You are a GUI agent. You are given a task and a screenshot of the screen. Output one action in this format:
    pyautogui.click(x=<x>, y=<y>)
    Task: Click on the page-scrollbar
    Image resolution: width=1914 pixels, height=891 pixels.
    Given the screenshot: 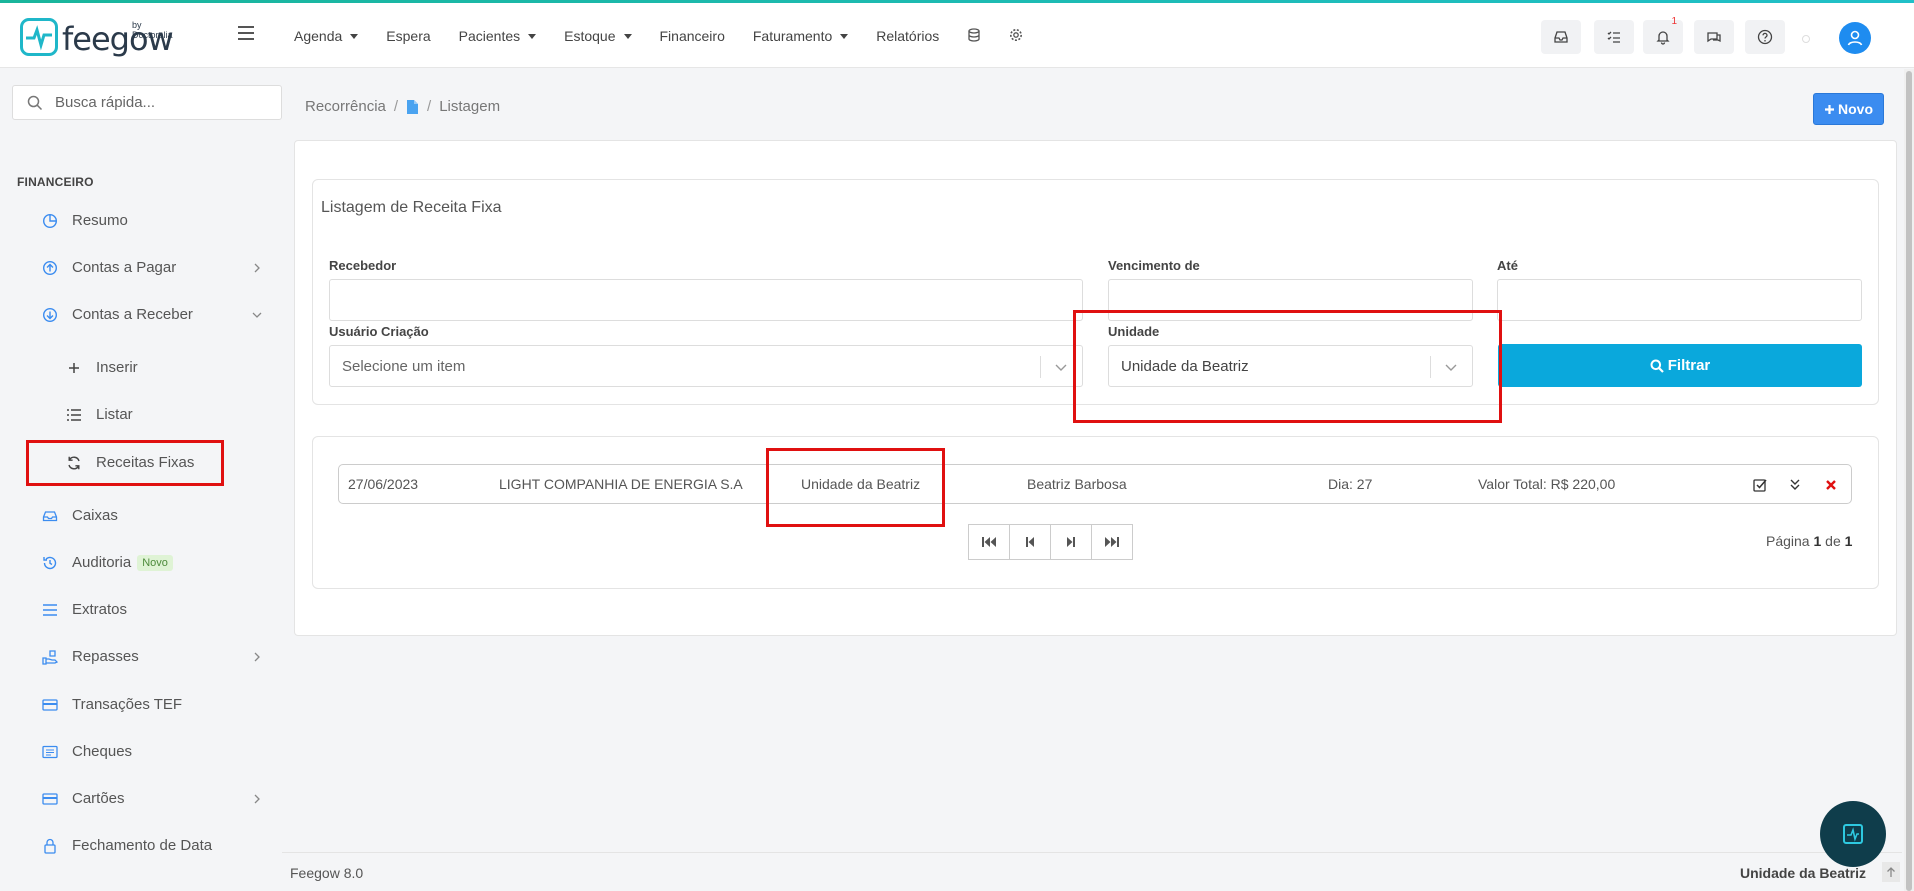 What is the action you would take?
    pyautogui.click(x=1909, y=480)
    